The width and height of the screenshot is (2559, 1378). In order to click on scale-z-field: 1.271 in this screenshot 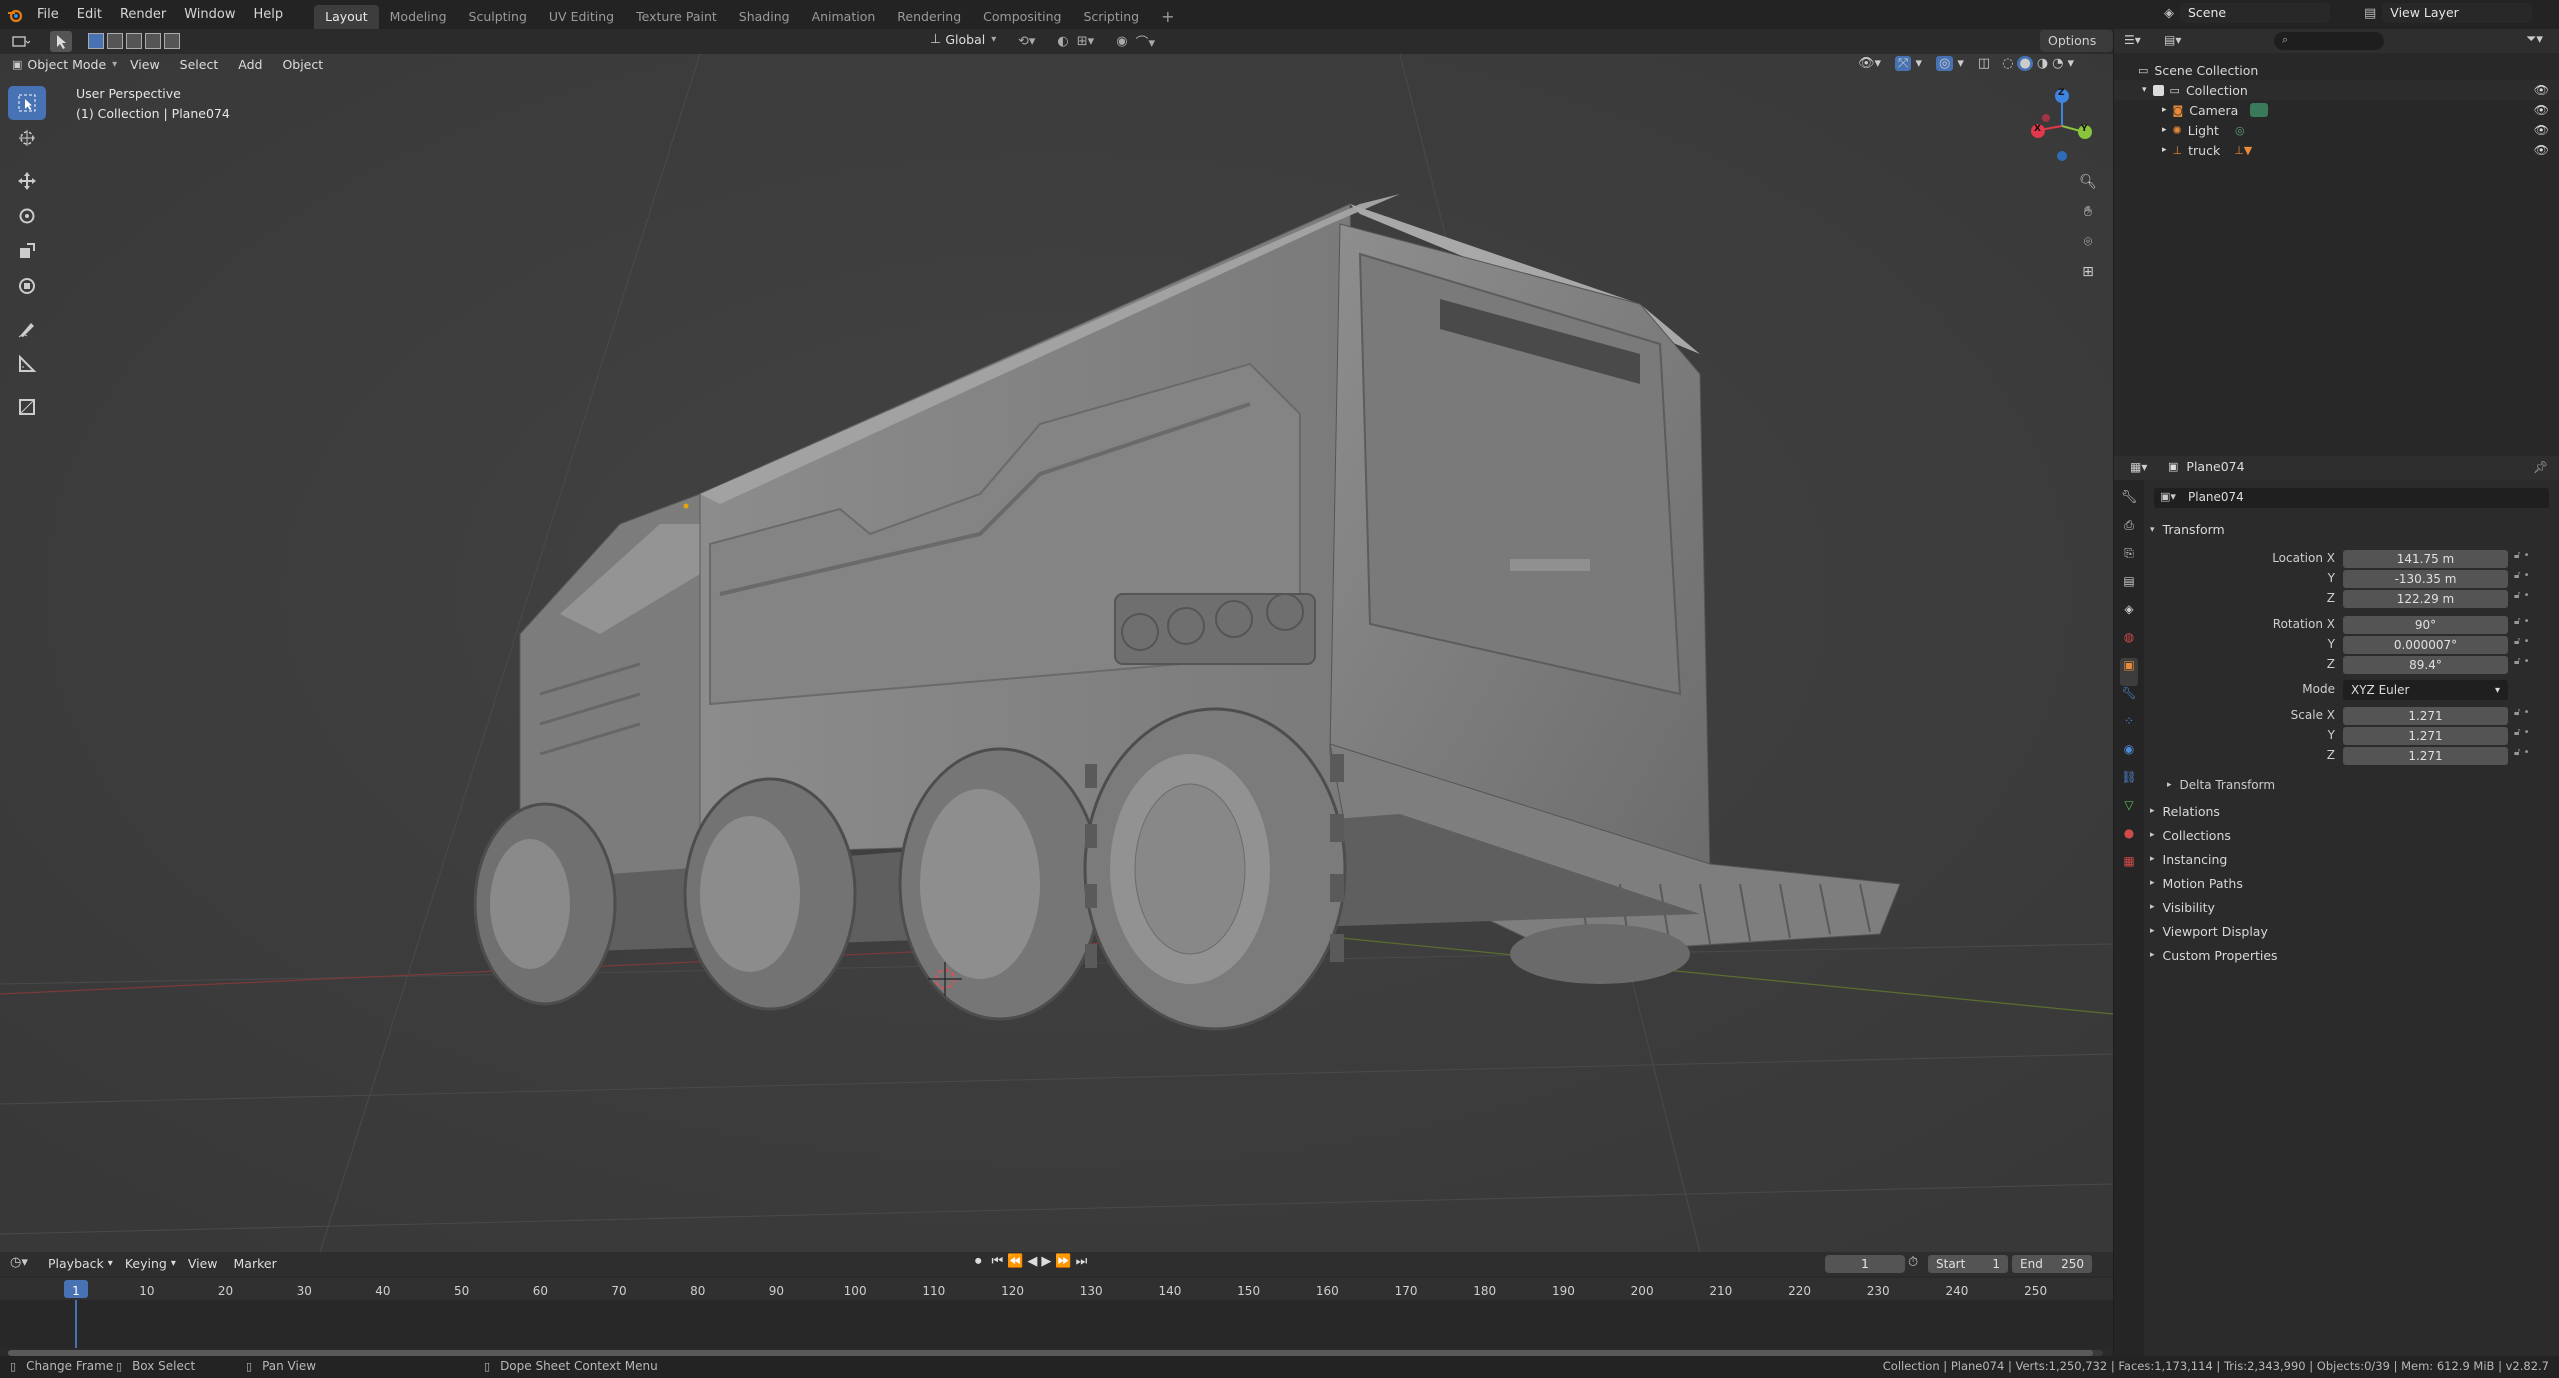, I will do `click(2425, 756)`.